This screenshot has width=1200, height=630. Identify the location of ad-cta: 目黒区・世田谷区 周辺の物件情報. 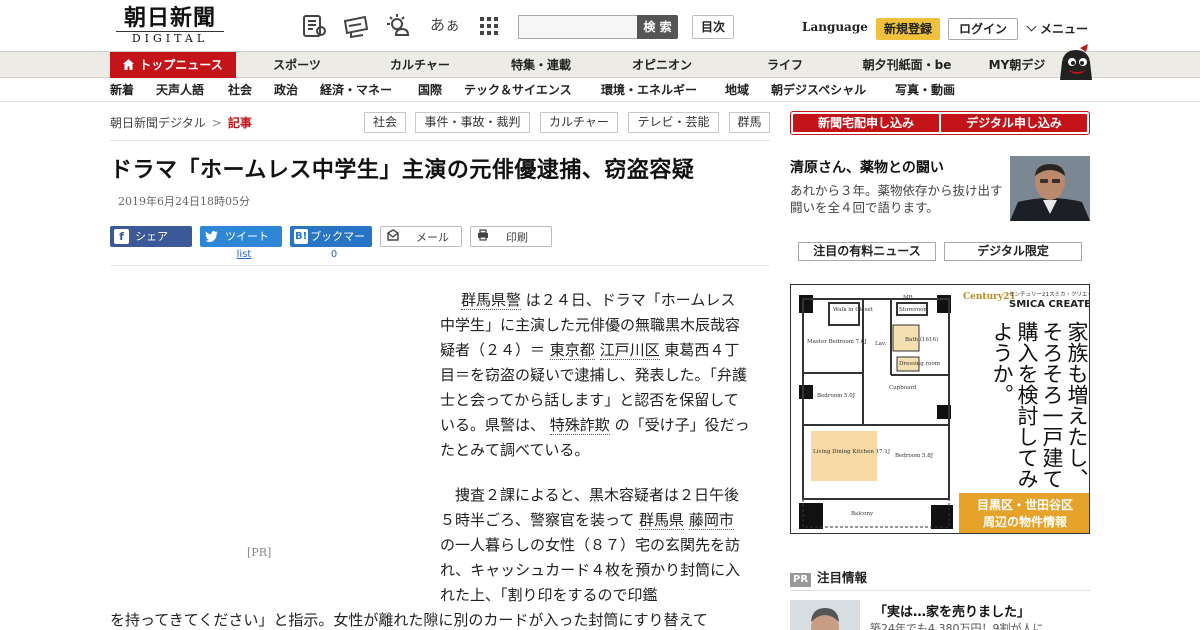
(1024, 513).